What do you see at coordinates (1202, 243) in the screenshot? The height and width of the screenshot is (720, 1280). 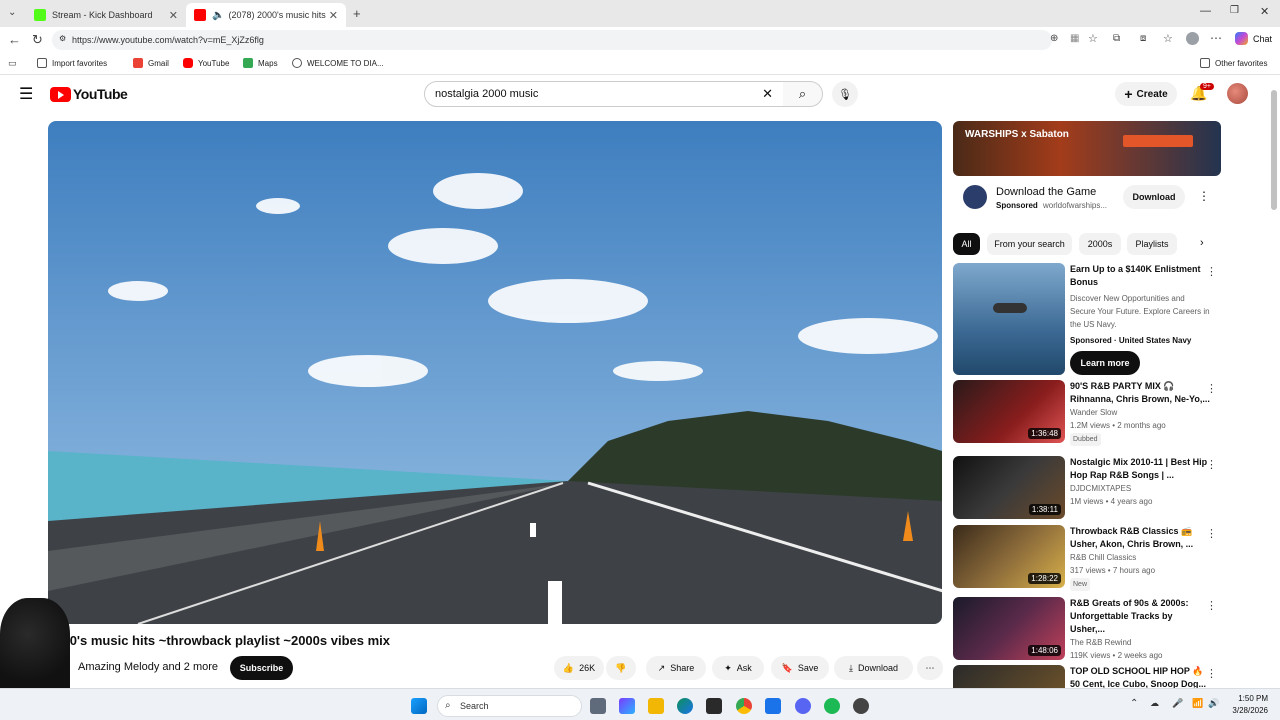 I see `chevron-right-icon: ›` at bounding box center [1202, 243].